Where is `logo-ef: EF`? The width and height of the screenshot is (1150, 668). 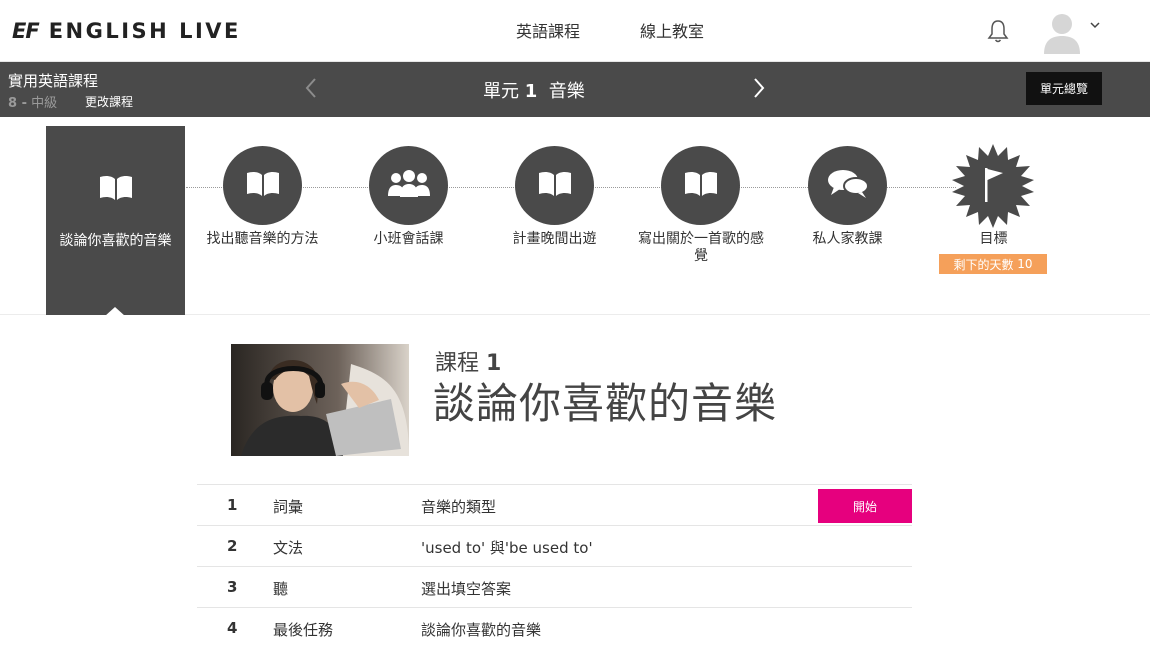
logo-ef: EF is located at coordinates (26, 31).